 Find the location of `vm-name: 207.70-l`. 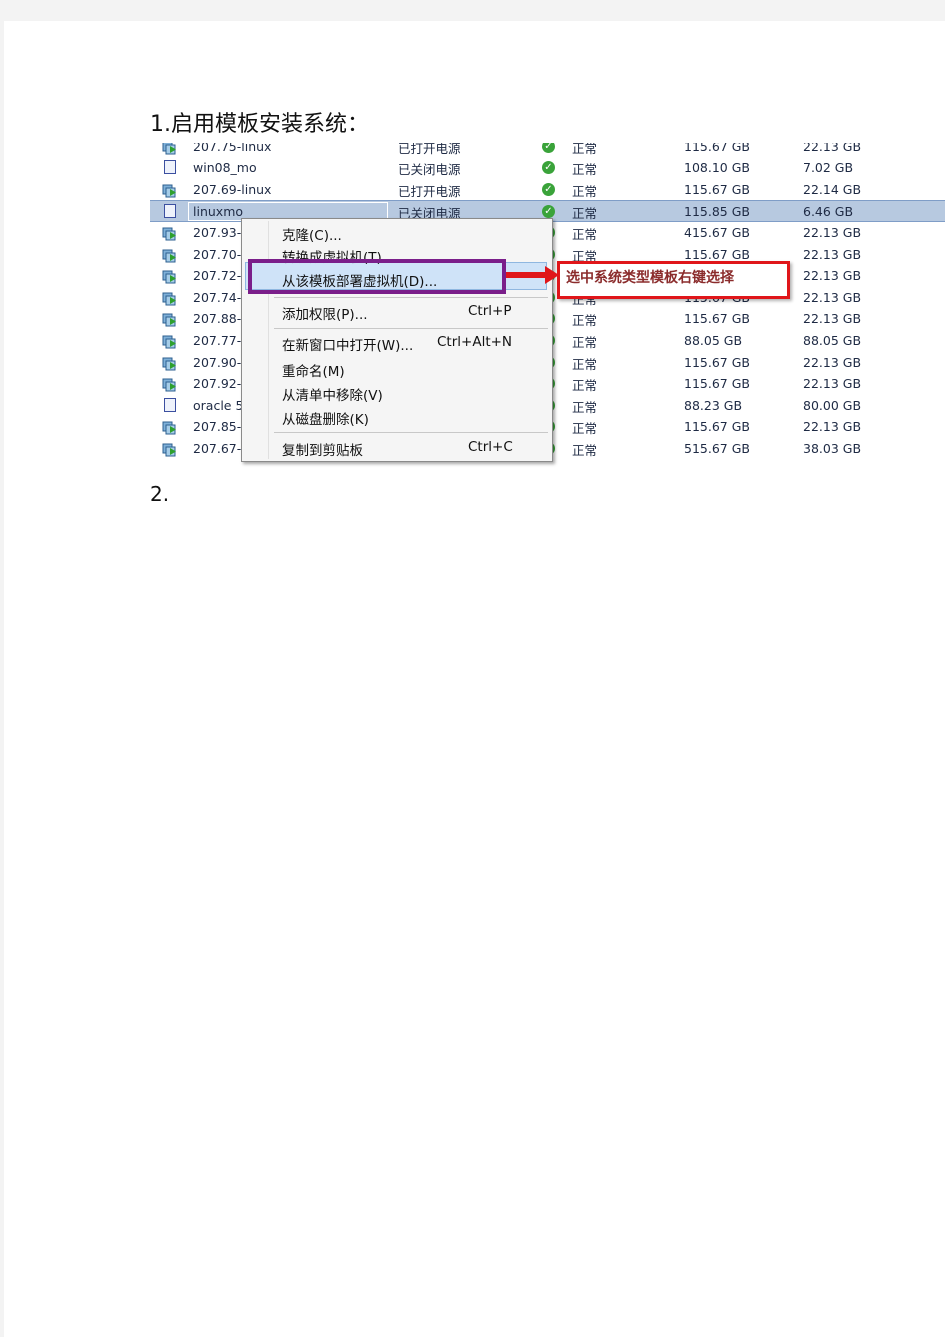

vm-name: 207.70-l is located at coordinates (219, 254).